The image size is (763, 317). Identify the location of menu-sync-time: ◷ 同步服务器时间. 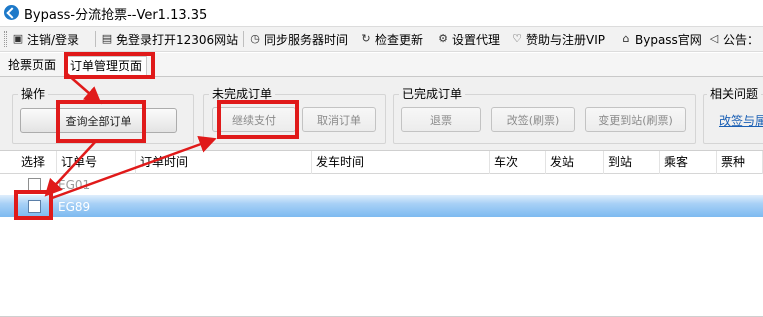
(298, 39).